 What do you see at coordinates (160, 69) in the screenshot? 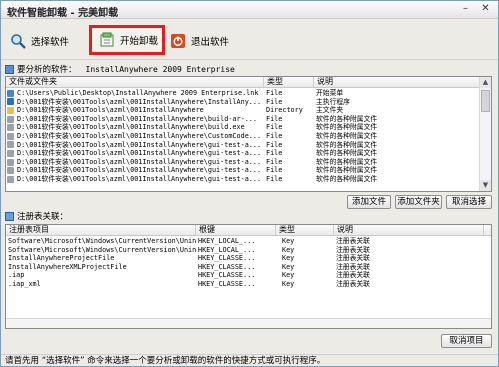
I see `analyze-value: InstallAnywhere 2009 Enterprise` at bounding box center [160, 69].